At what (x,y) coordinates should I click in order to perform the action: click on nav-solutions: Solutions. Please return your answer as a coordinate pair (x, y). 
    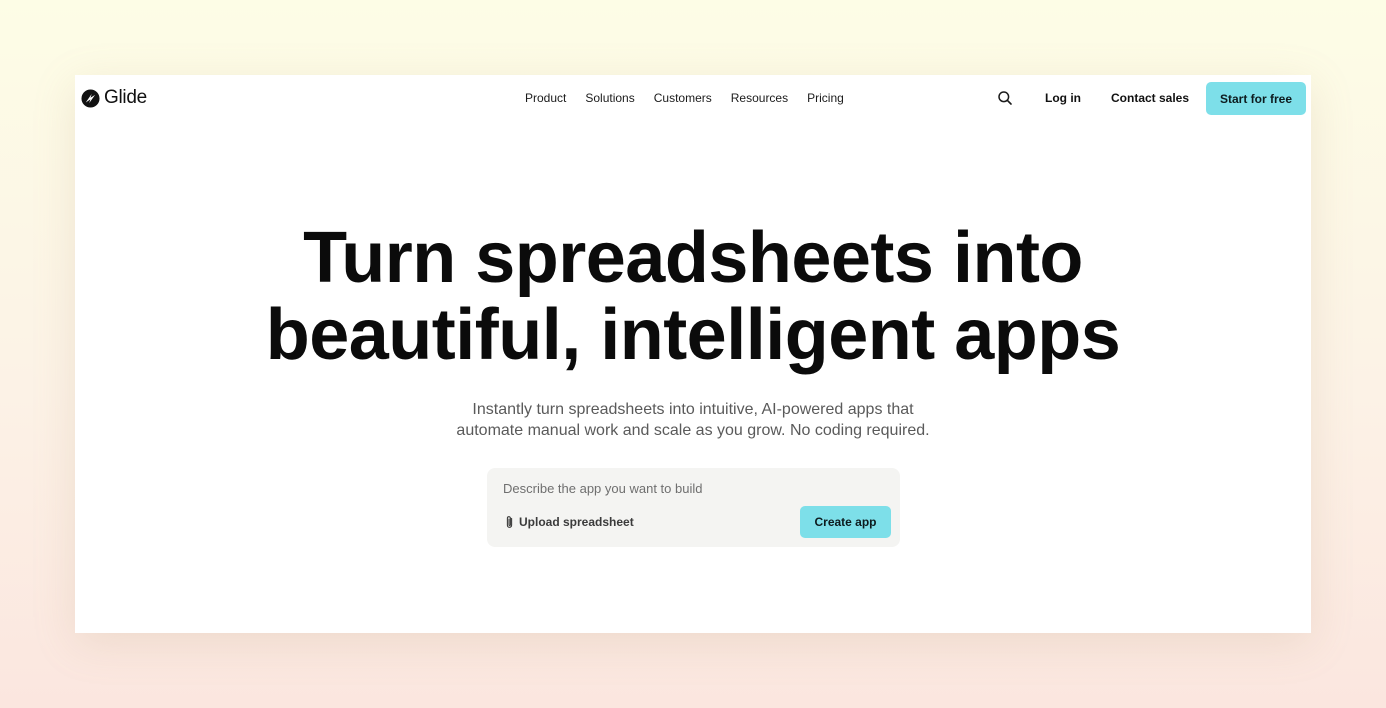
    Looking at the image, I should click on (609, 98).